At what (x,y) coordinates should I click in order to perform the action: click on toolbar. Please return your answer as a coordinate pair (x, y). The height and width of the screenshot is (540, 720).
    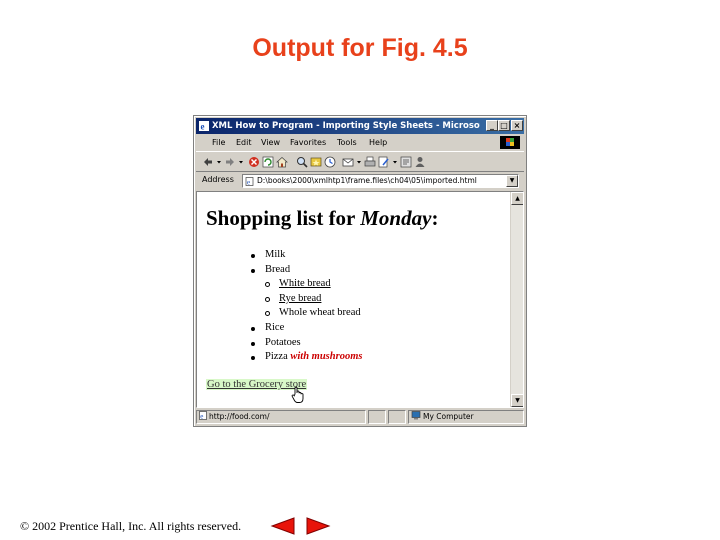
    Looking at the image, I should click on (360, 161).